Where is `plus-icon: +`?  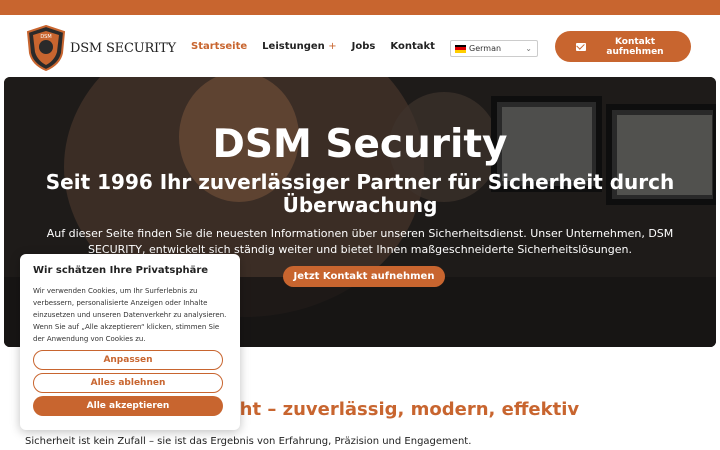
plus-icon: + is located at coordinates (332, 46).